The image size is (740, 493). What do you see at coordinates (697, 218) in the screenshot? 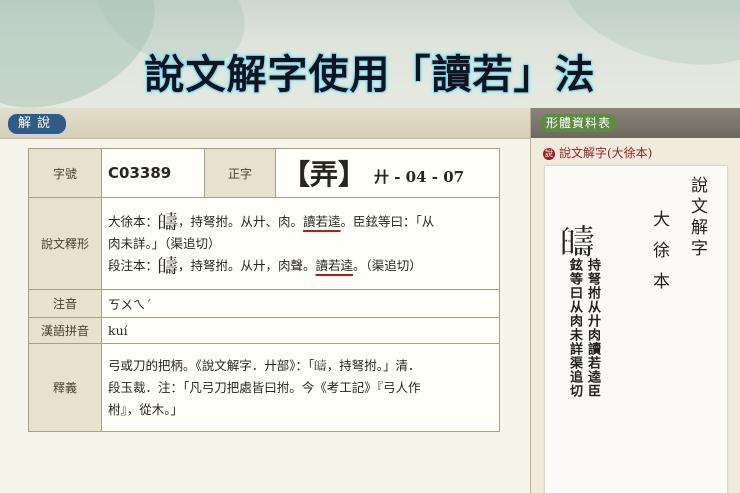
I see `scan-title: 說文解字` at bounding box center [697, 218].